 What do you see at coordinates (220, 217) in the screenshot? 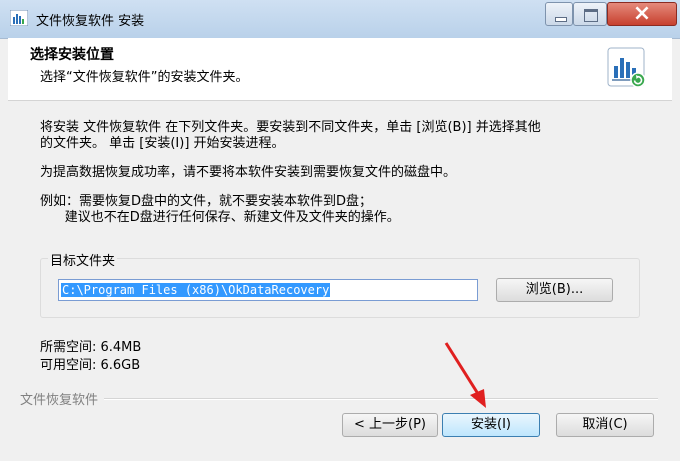
I see `example-line-2: 建议也不在D盘进行任何保存、新建文件及文件夹的操作。` at bounding box center [220, 217].